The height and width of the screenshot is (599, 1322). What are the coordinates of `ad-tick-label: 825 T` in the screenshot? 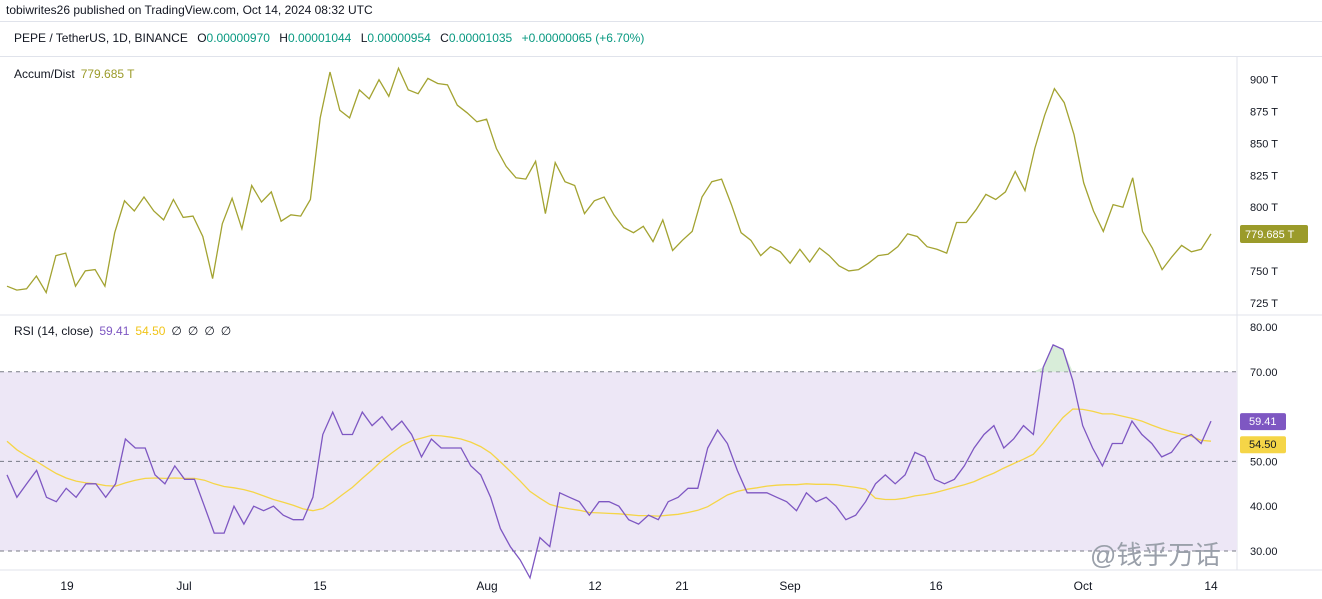 It's located at (1264, 176).